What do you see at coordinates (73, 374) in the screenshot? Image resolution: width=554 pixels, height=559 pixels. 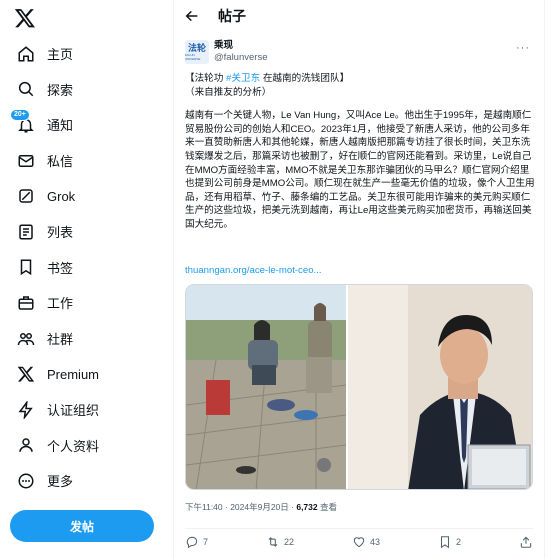 I see `nav-label: Premium` at bounding box center [73, 374].